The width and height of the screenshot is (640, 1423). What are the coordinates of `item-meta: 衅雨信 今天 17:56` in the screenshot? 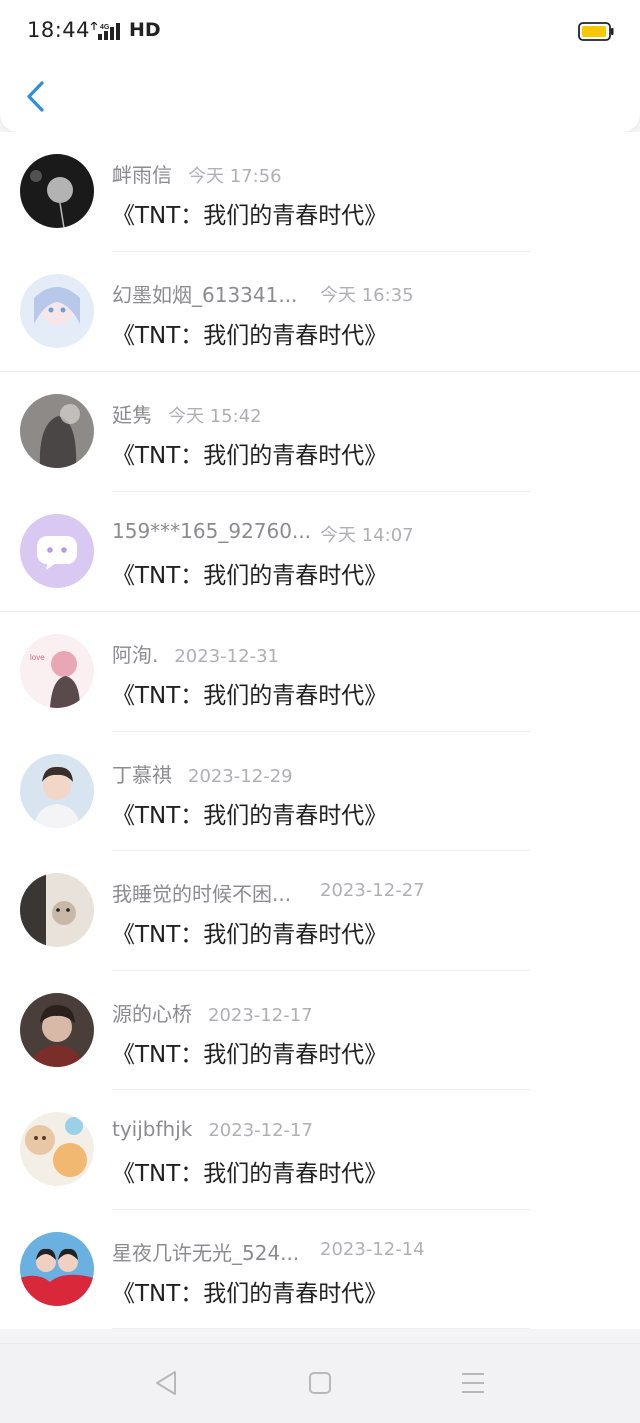 It's located at (197, 174).